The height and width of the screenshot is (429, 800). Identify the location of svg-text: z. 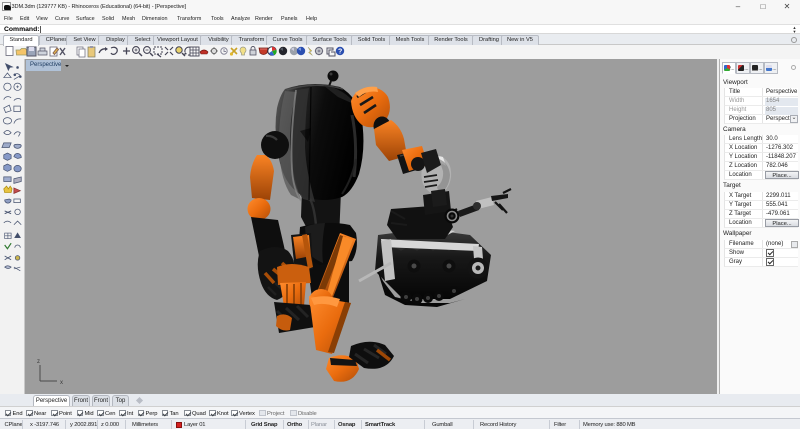
(38, 362).